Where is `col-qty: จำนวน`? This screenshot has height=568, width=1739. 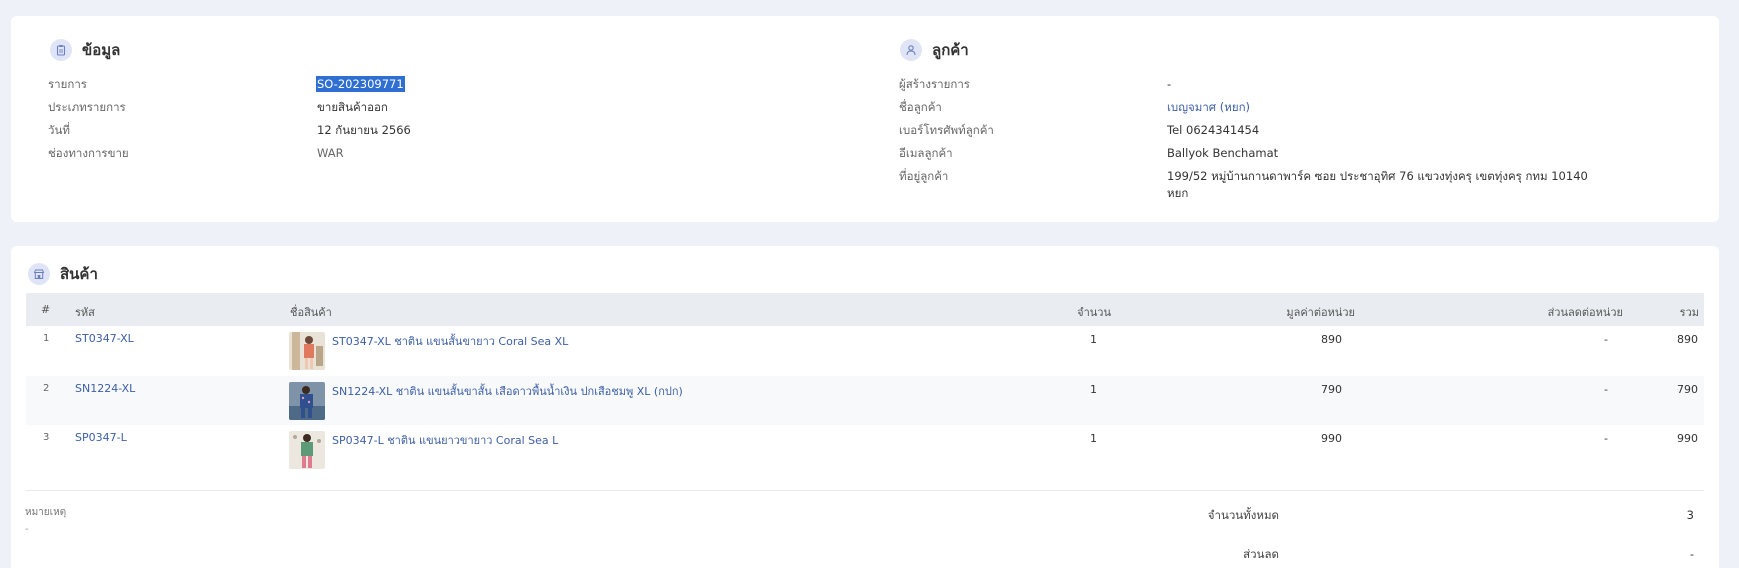
col-qty: จำนวน is located at coordinates (1094, 312).